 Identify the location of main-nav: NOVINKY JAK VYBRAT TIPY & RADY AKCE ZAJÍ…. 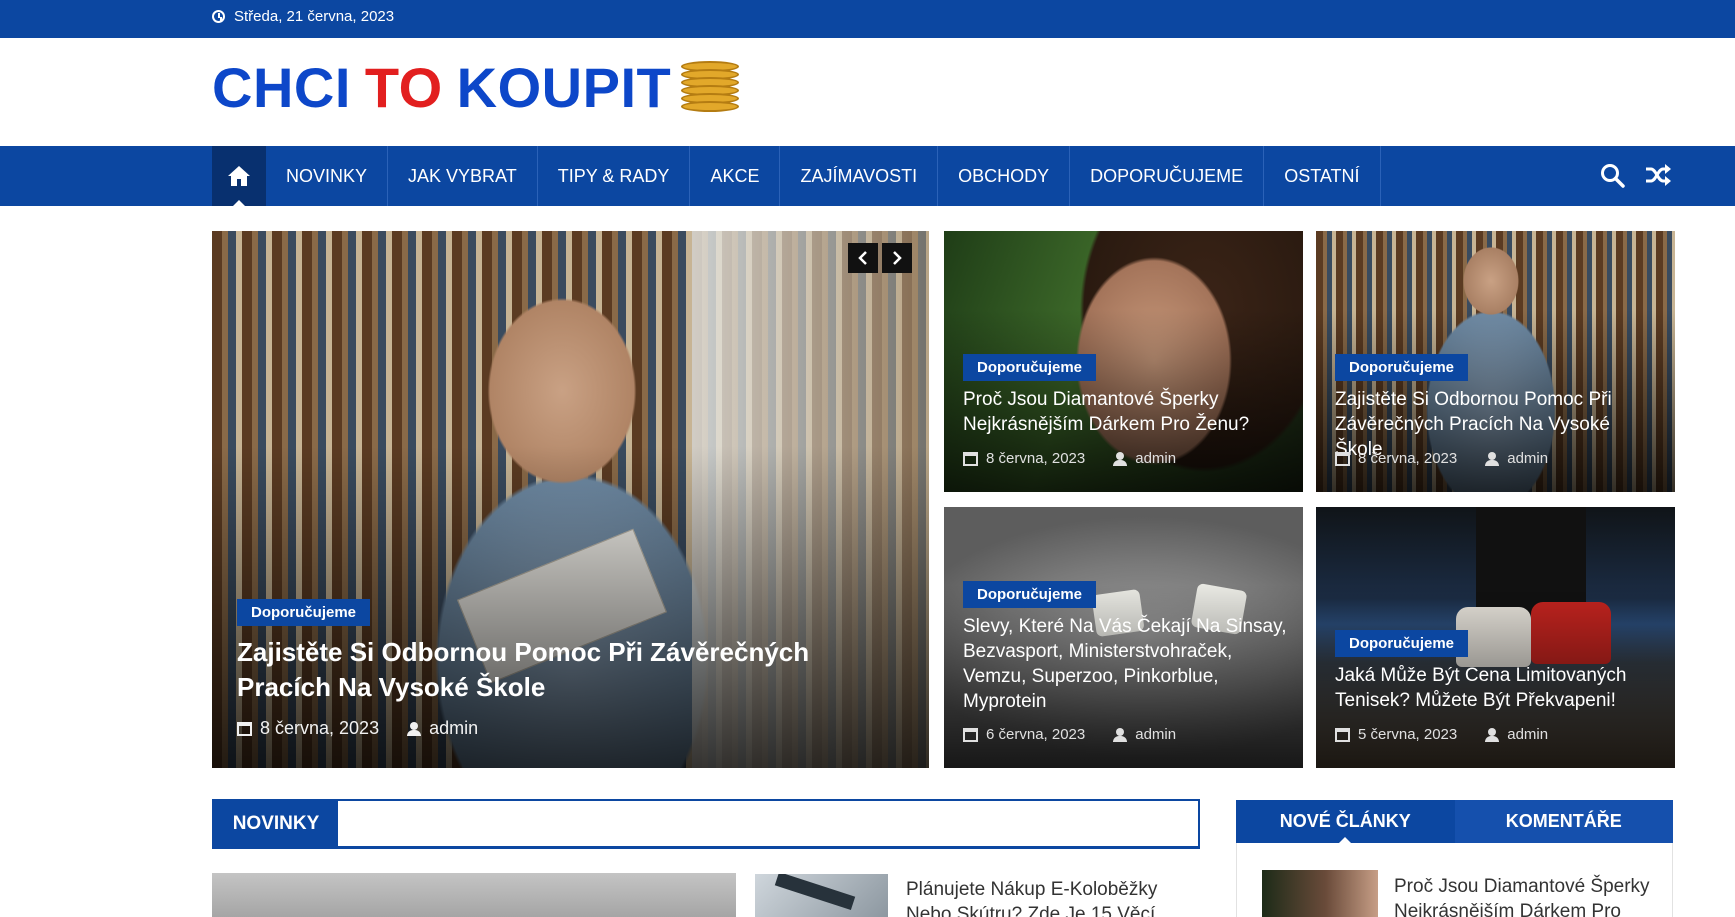
(867, 176).